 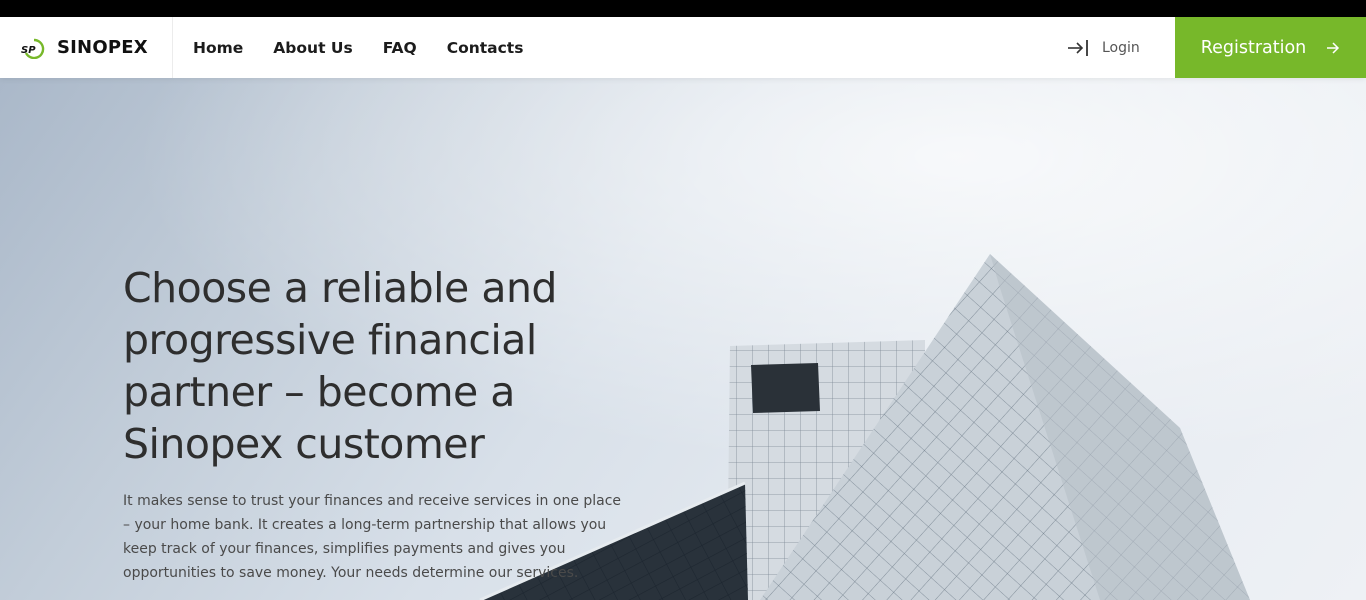 I want to click on login-icon, so click(x=1078, y=47).